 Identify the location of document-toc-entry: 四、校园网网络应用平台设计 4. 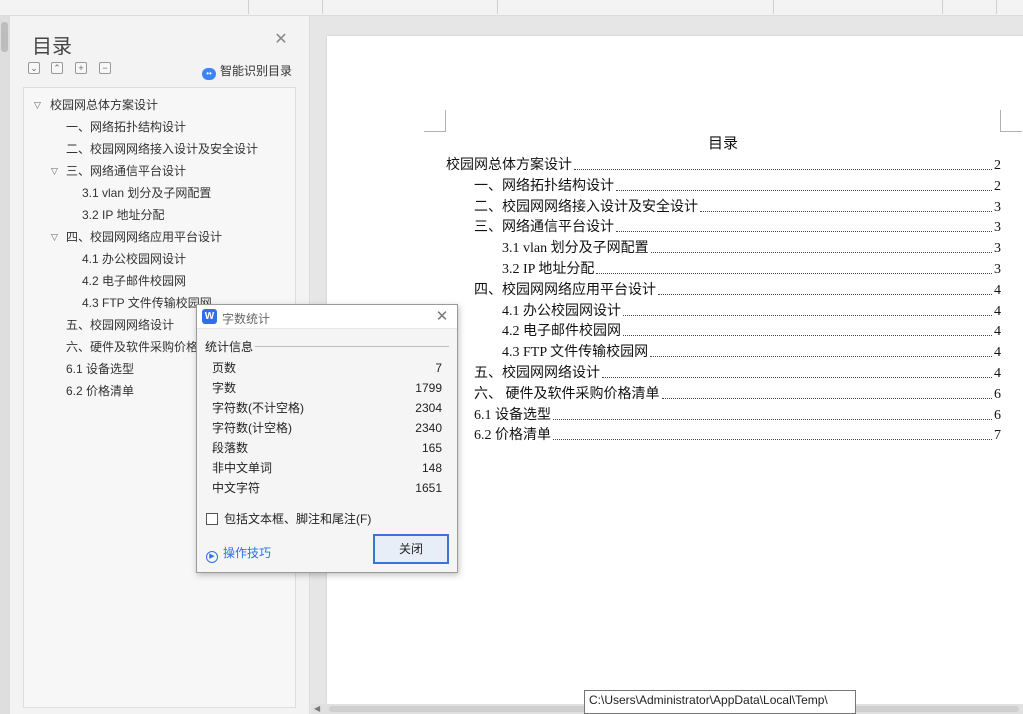
(737, 289).